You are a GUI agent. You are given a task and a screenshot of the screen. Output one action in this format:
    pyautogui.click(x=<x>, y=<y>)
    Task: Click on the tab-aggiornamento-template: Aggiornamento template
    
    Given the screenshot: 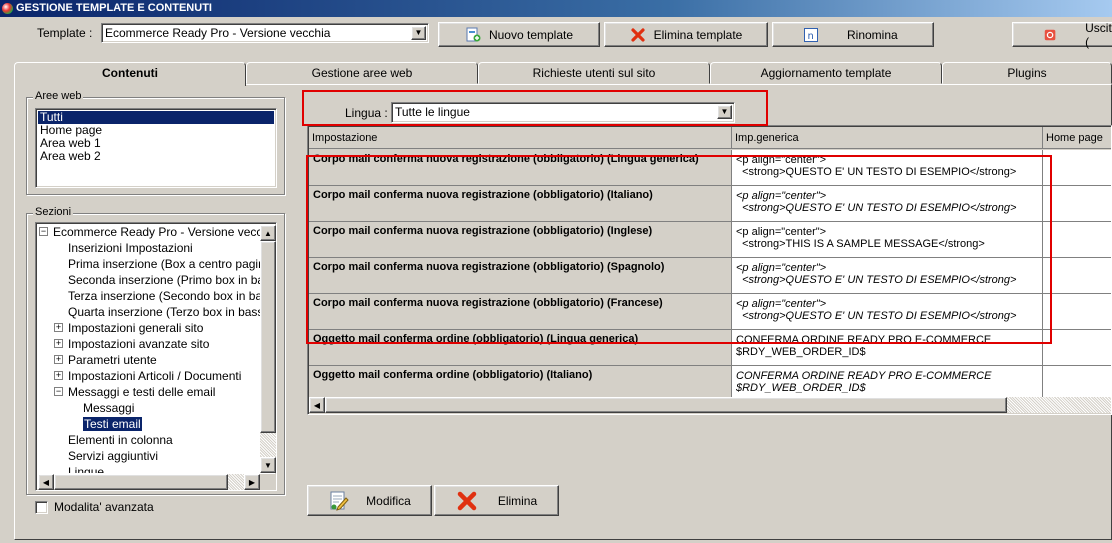 What is the action you would take?
    pyautogui.click(x=826, y=73)
    